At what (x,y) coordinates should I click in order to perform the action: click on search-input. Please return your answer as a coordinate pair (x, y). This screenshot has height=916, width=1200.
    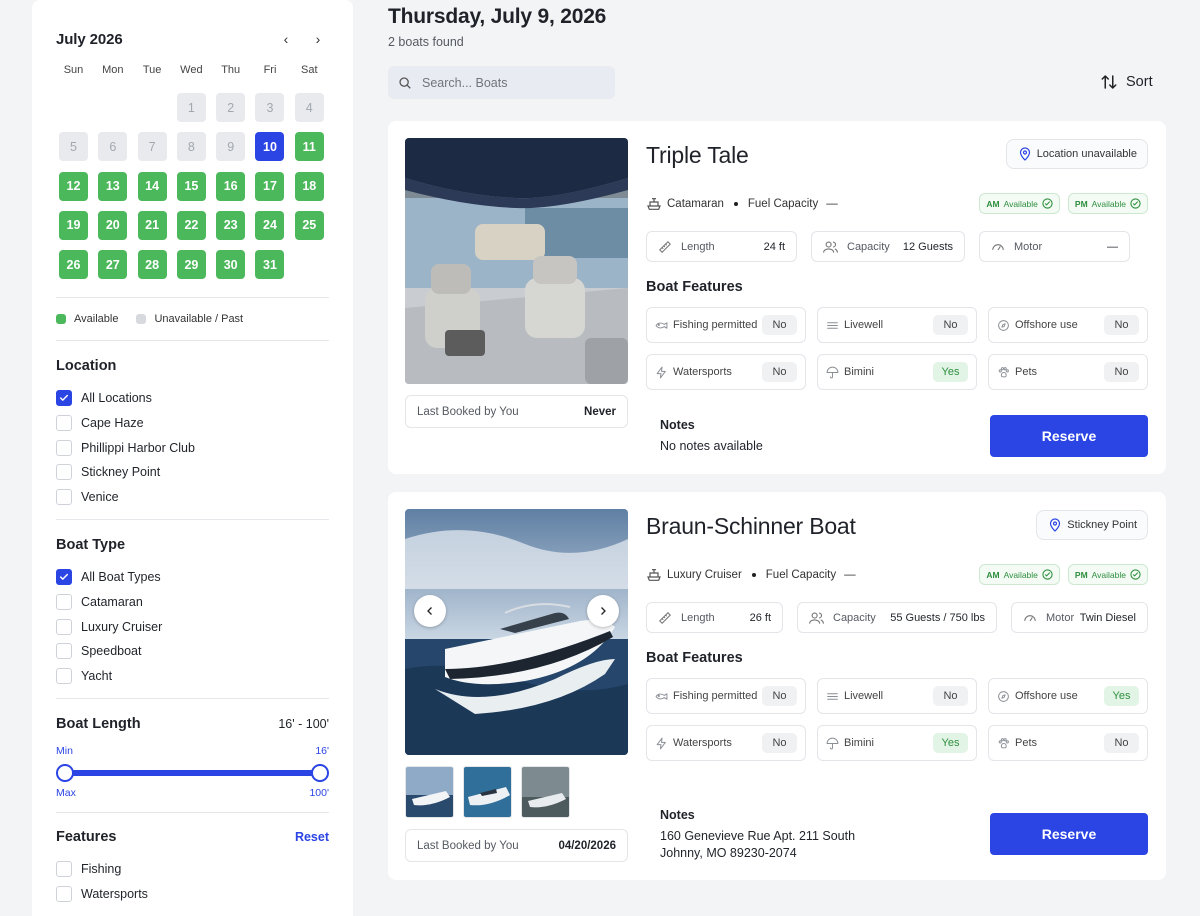
    Looking at the image, I should click on (512, 82).